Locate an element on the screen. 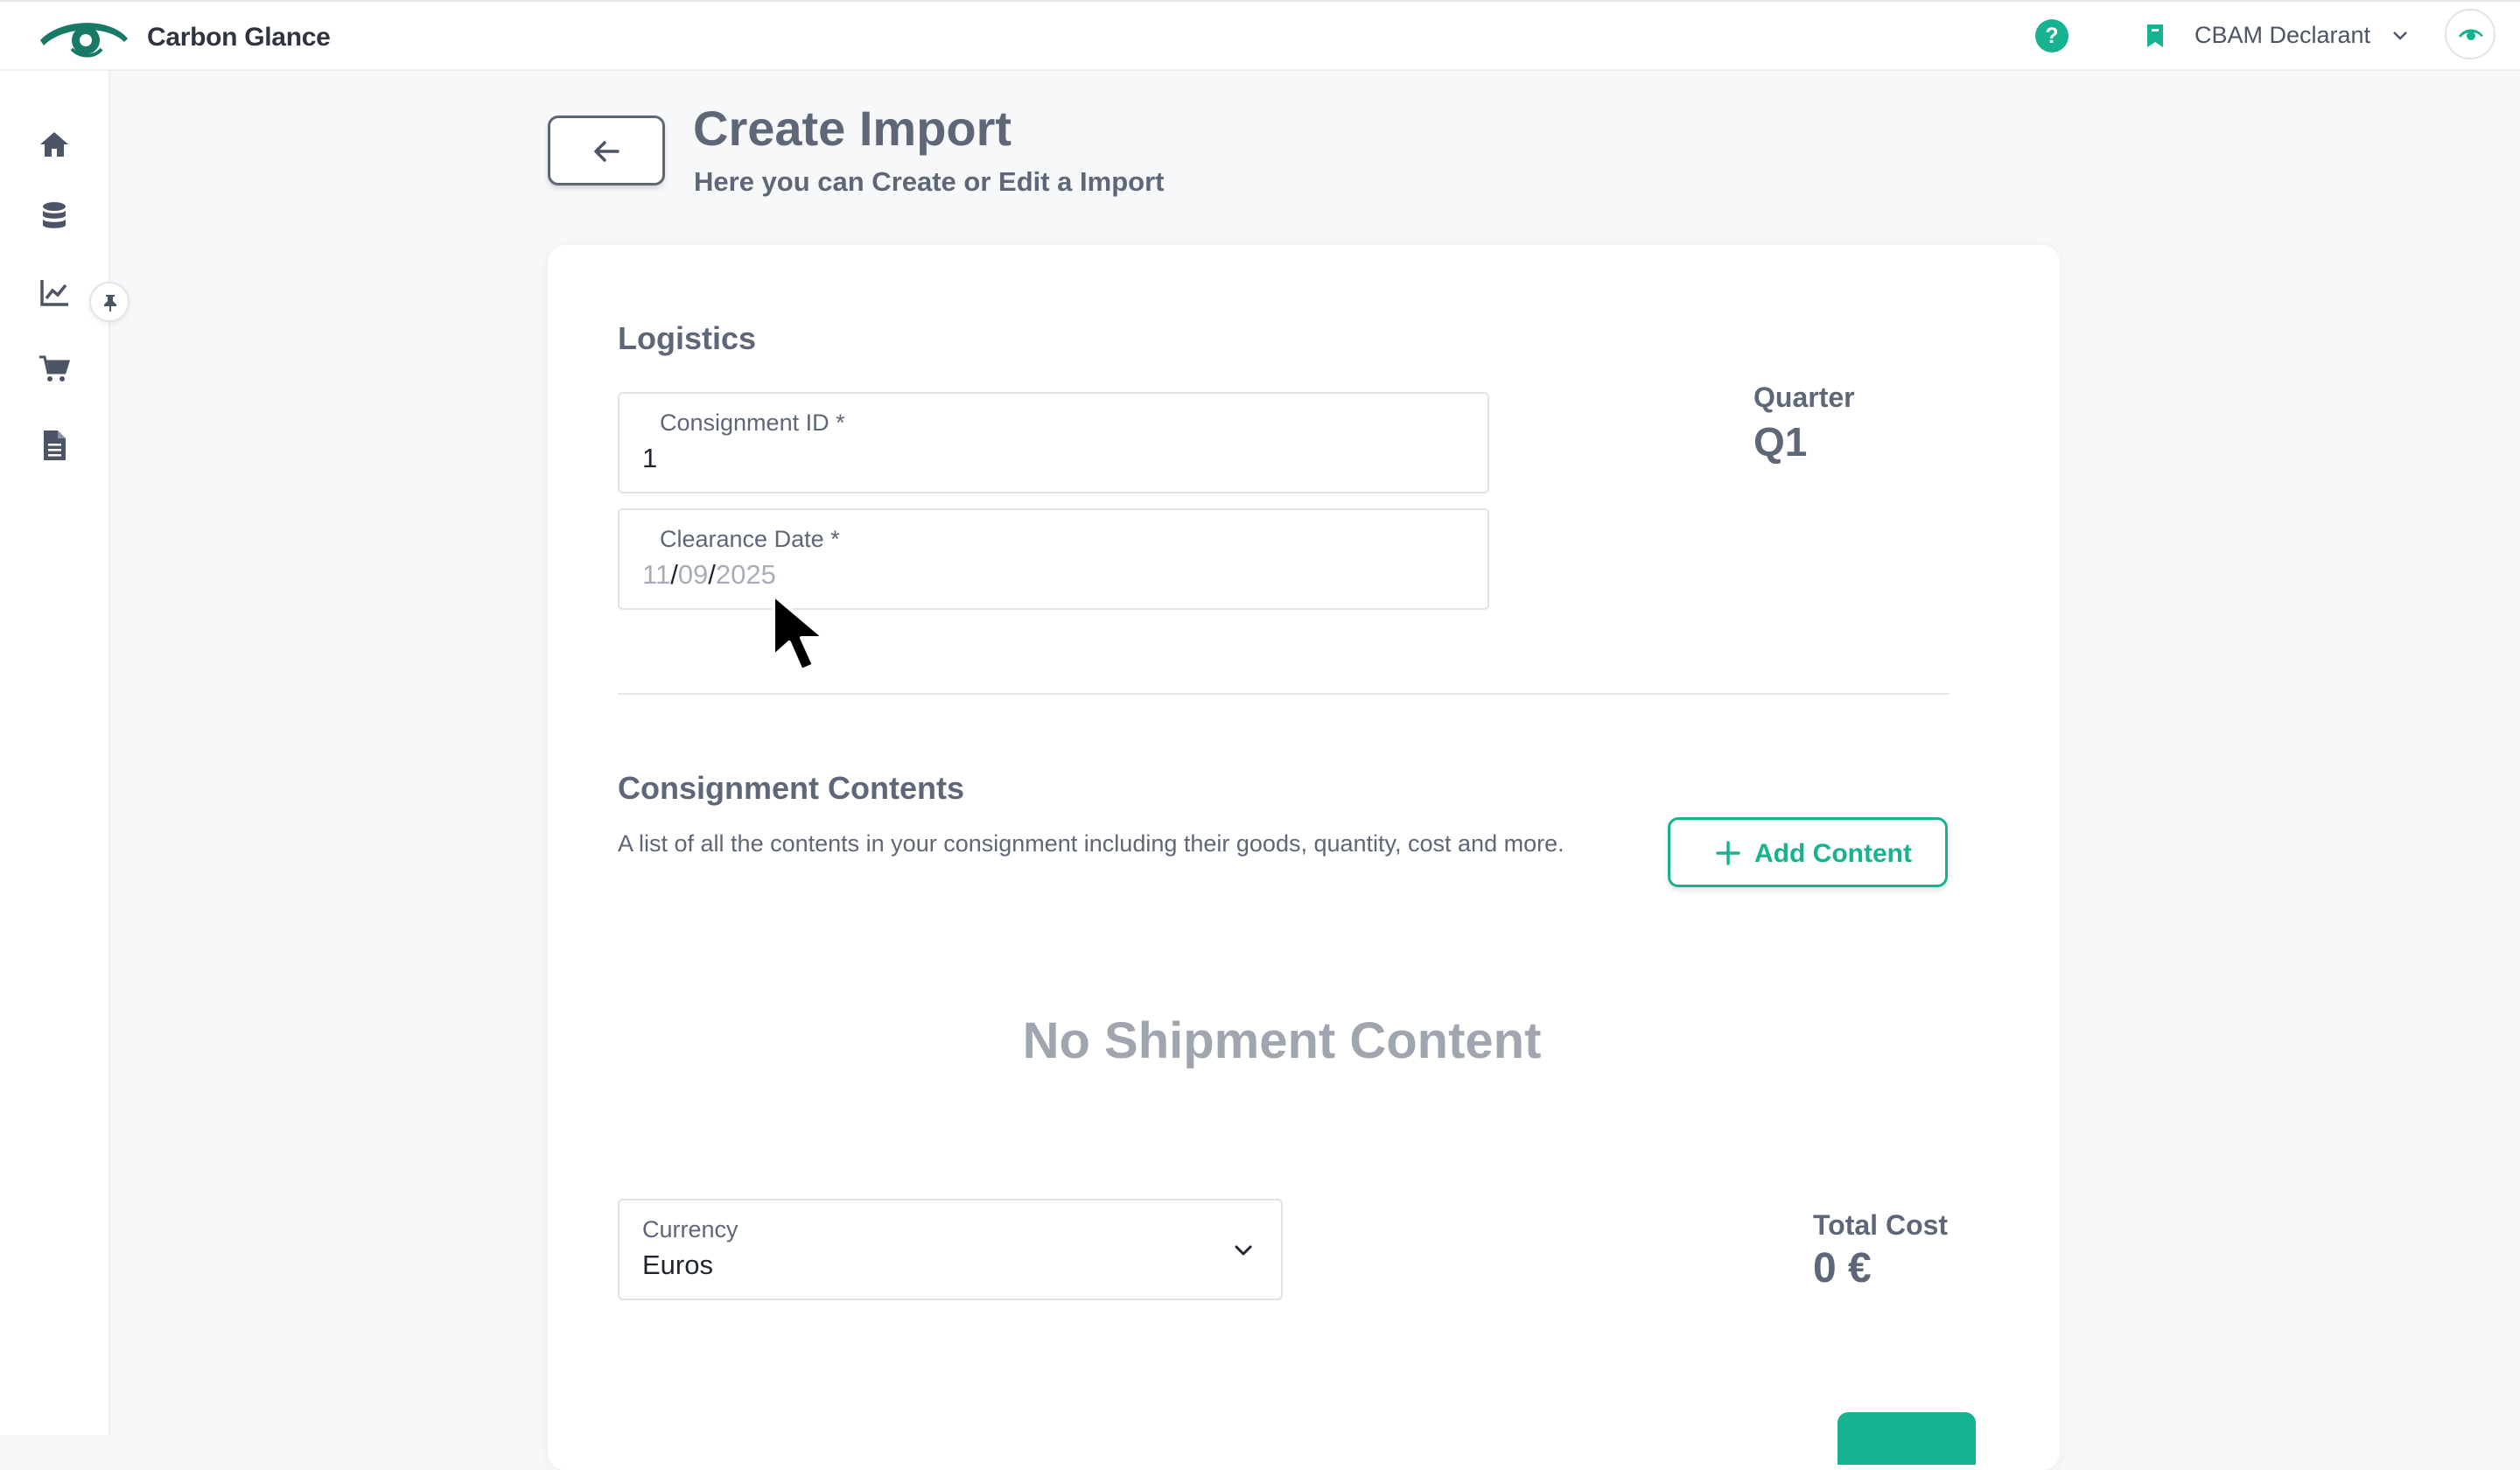 This screenshot has width=2520, height=1470. save-button is located at coordinates (1907, 1438).